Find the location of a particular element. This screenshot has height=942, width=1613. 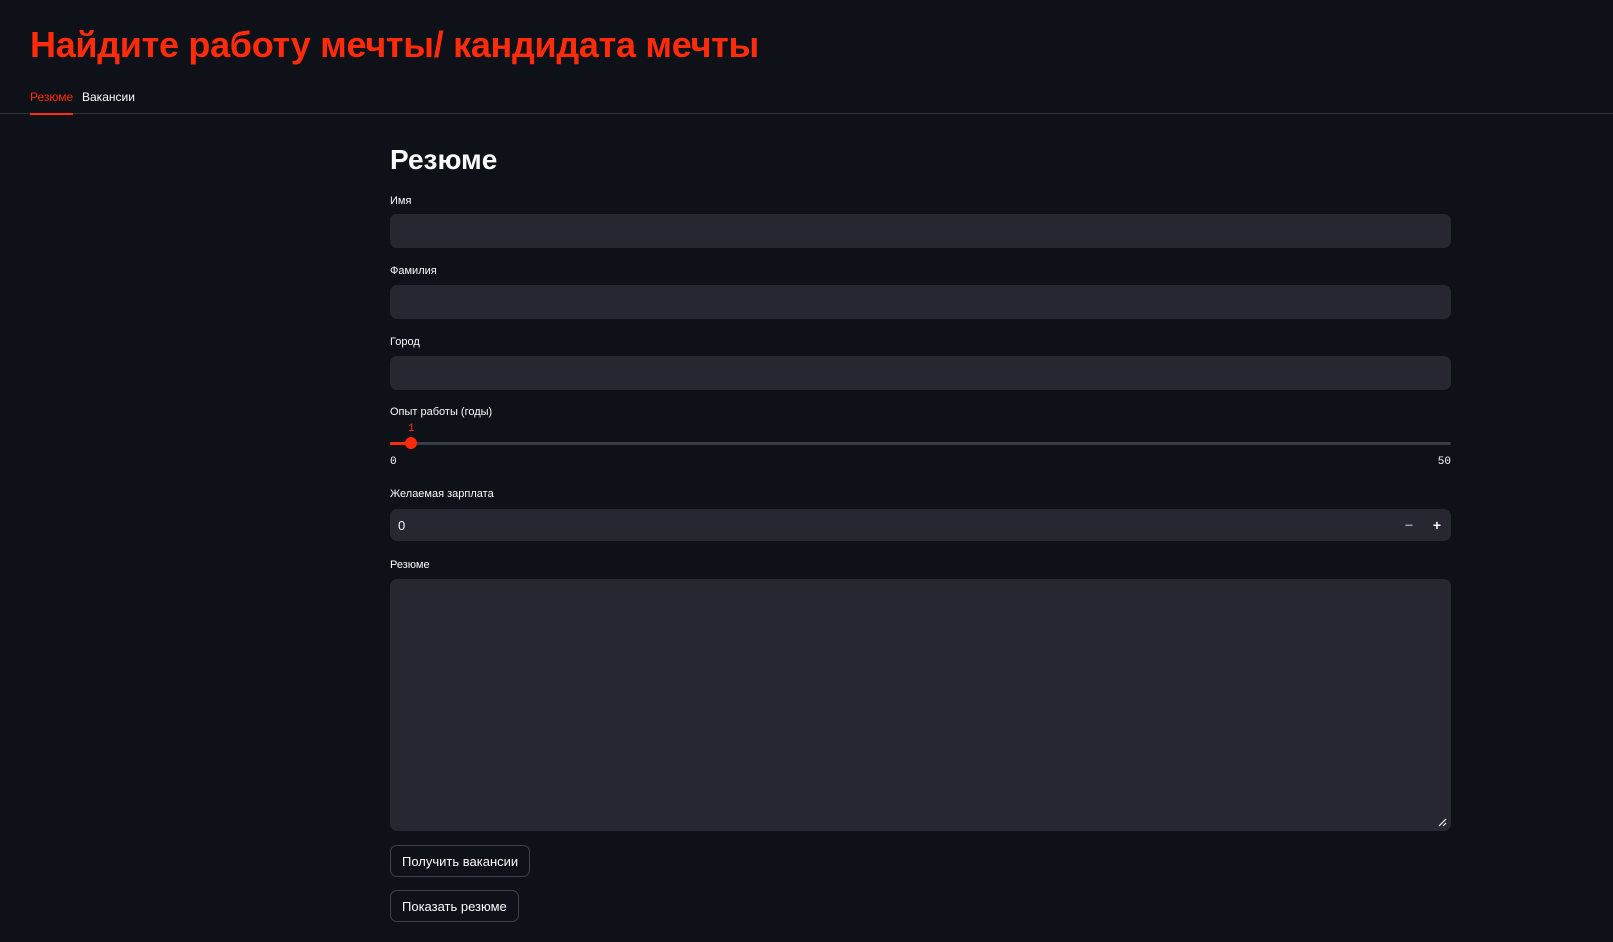

slider-max-label: 50 is located at coordinates (1444, 462).